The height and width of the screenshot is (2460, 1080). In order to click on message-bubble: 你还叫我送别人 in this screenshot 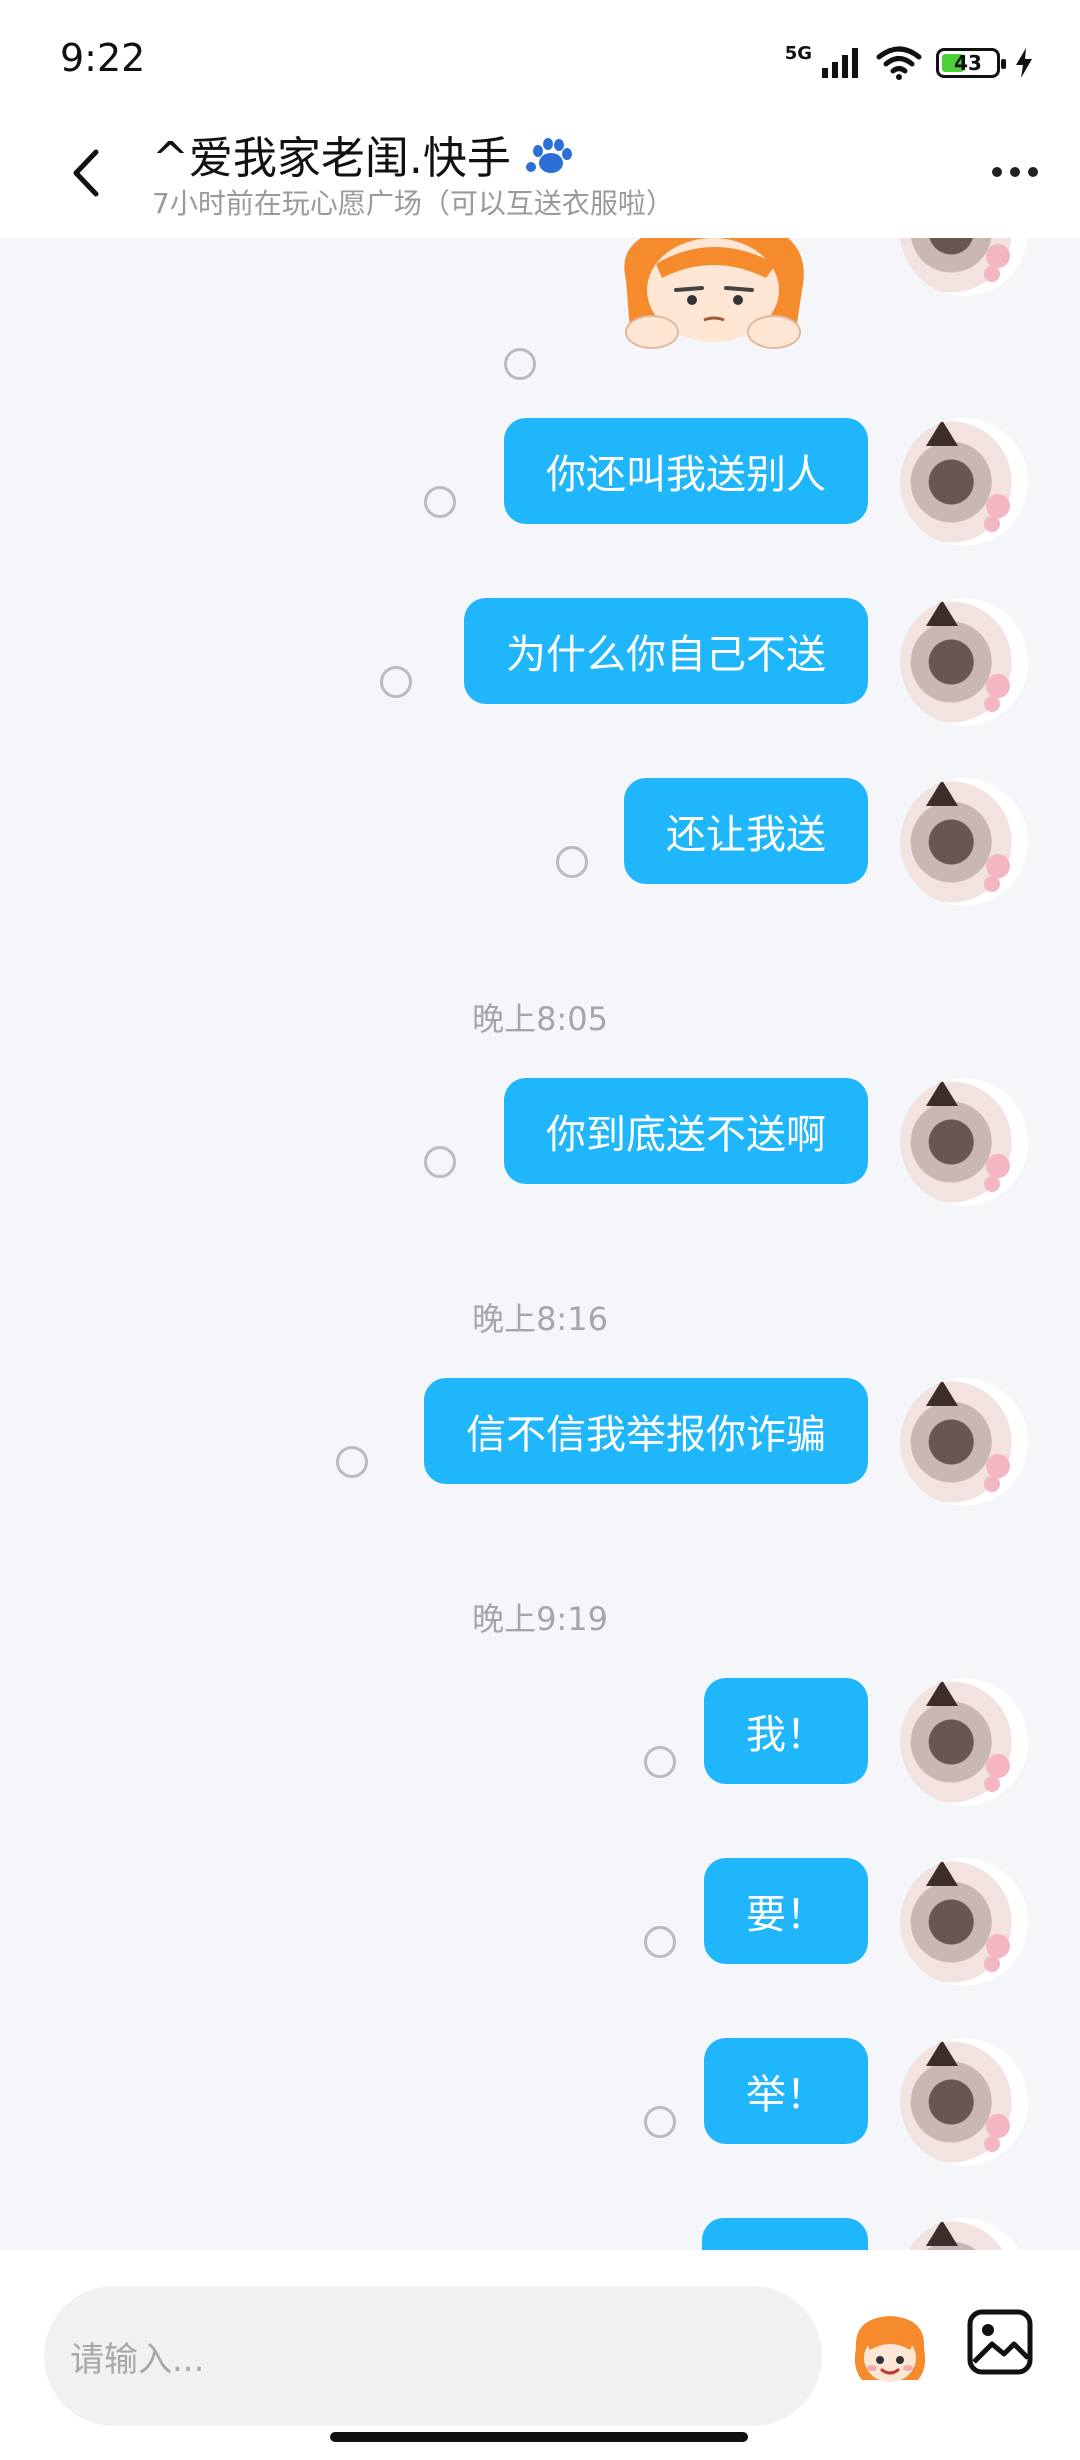, I will do `click(686, 471)`.